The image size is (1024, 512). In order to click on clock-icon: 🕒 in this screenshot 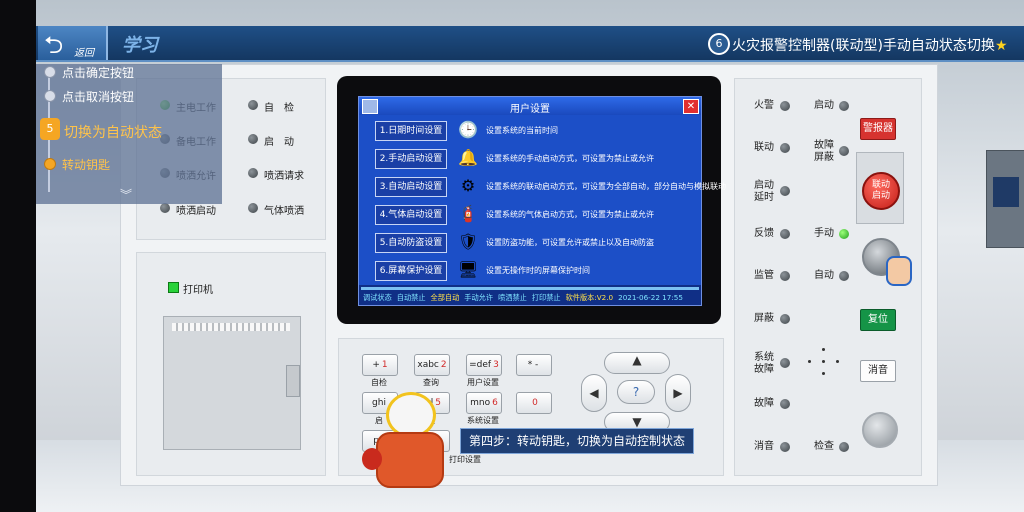, I will do `click(468, 129)`.